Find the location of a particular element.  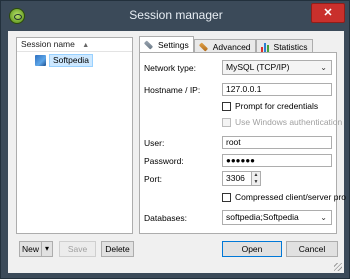

password-input: ●●●●●● is located at coordinates (277, 160).